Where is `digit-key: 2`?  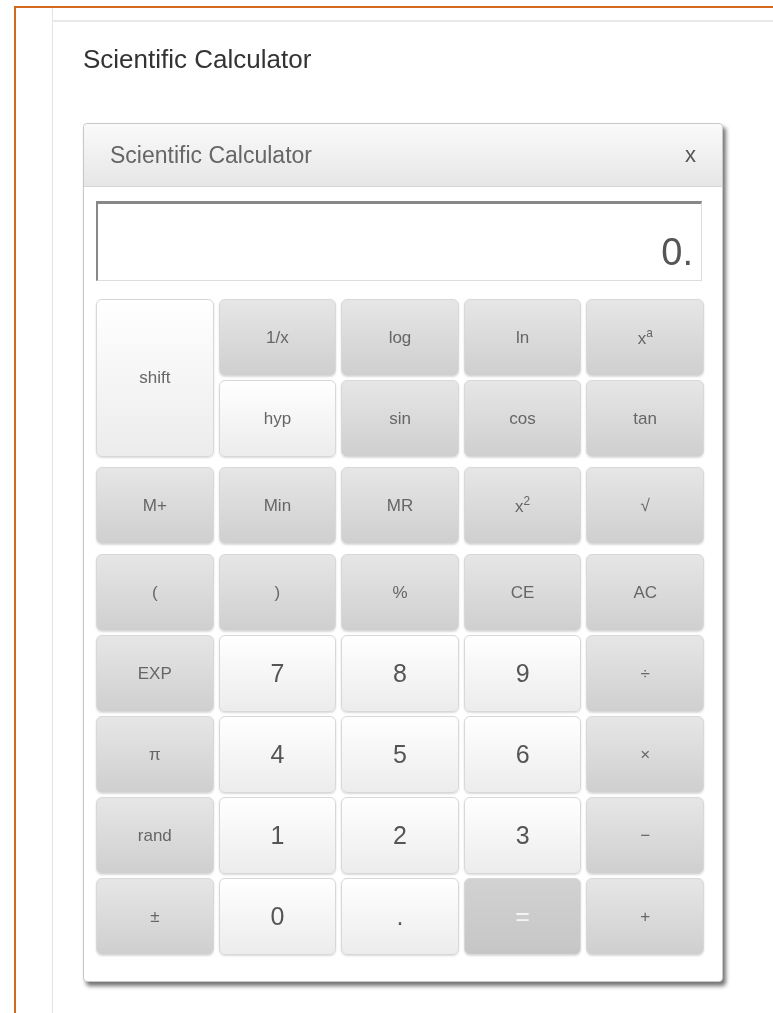
digit-key: 2 is located at coordinates (400, 835).